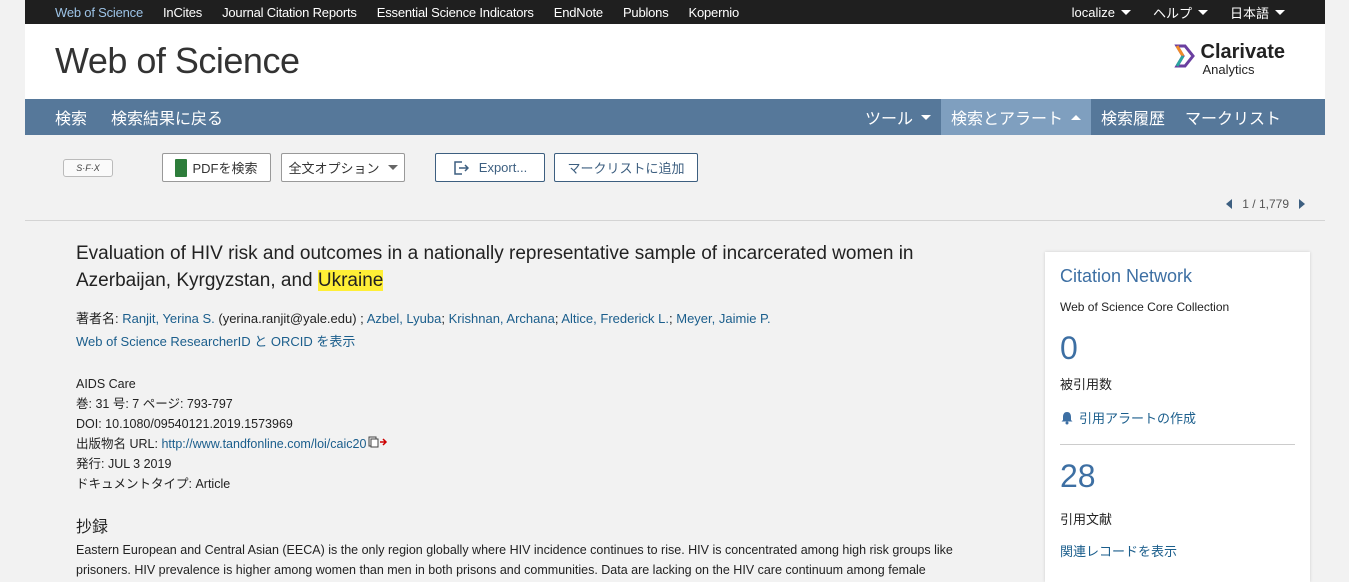  I want to click on cited-references-label: 引用文献, so click(1086, 519).